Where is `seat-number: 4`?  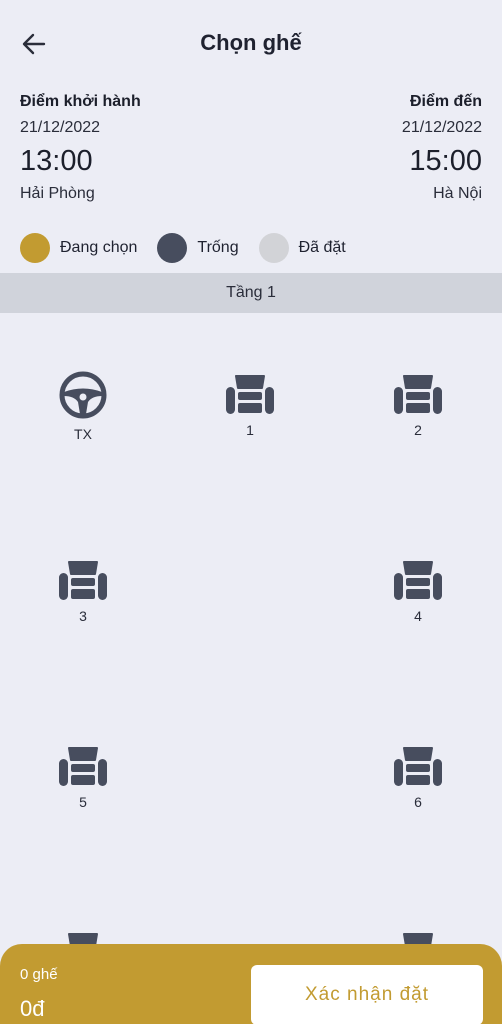 seat-number: 4 is located at coordinates (418, 616).